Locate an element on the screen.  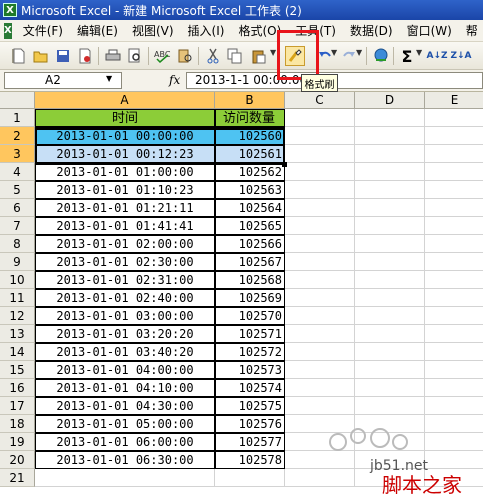
cell-visits: 102578 is located at coordinates (250, 460).